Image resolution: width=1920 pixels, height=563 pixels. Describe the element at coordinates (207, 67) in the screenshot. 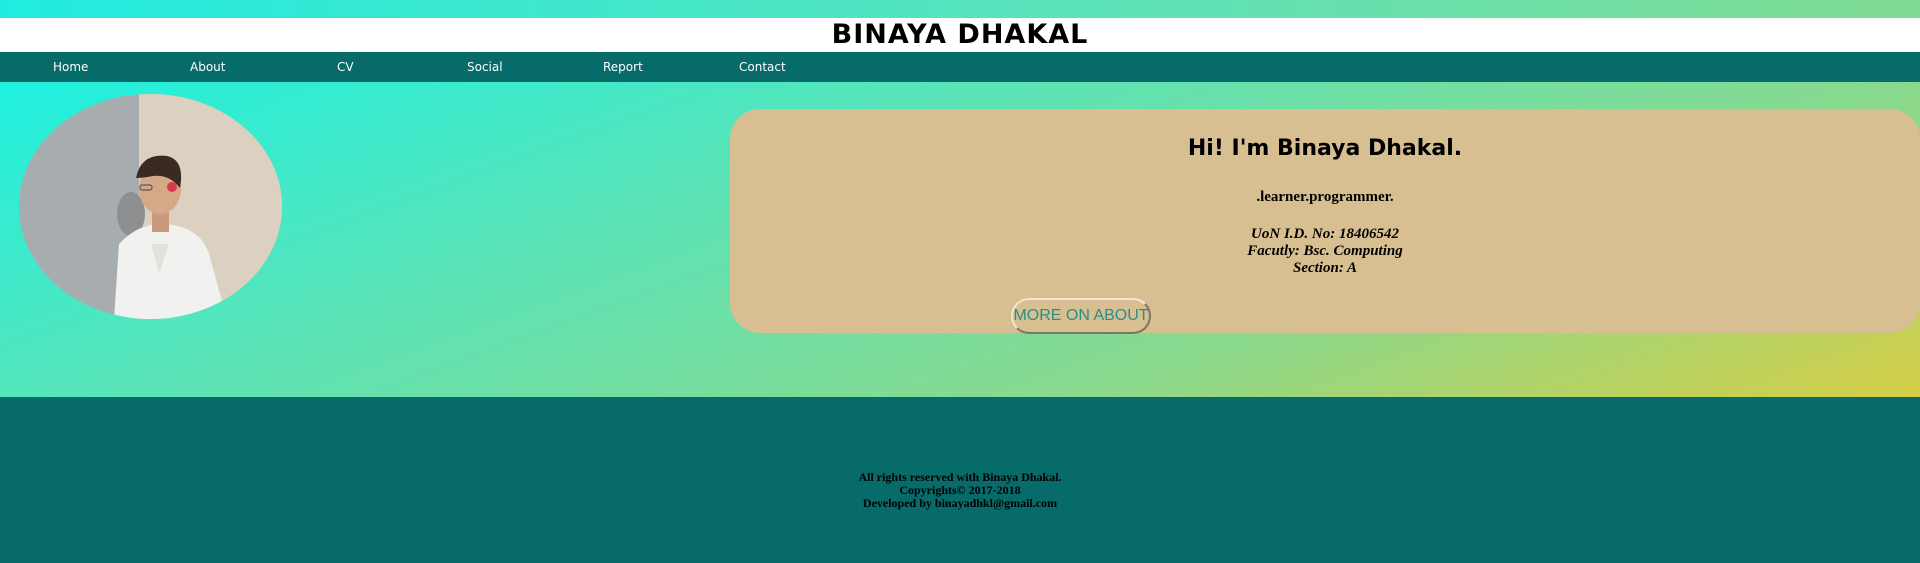

I see `nav-link-about: About` at that location.